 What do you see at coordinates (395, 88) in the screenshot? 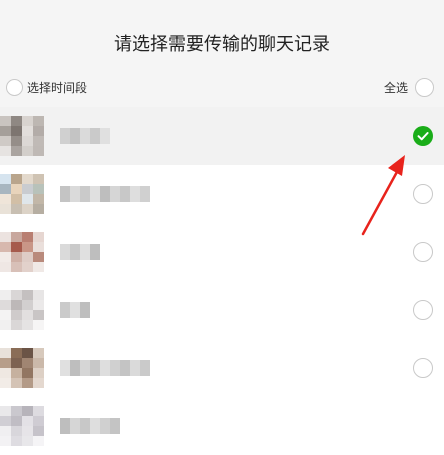
I see `select-all-label: 全选` at bounding box center [395, 88].